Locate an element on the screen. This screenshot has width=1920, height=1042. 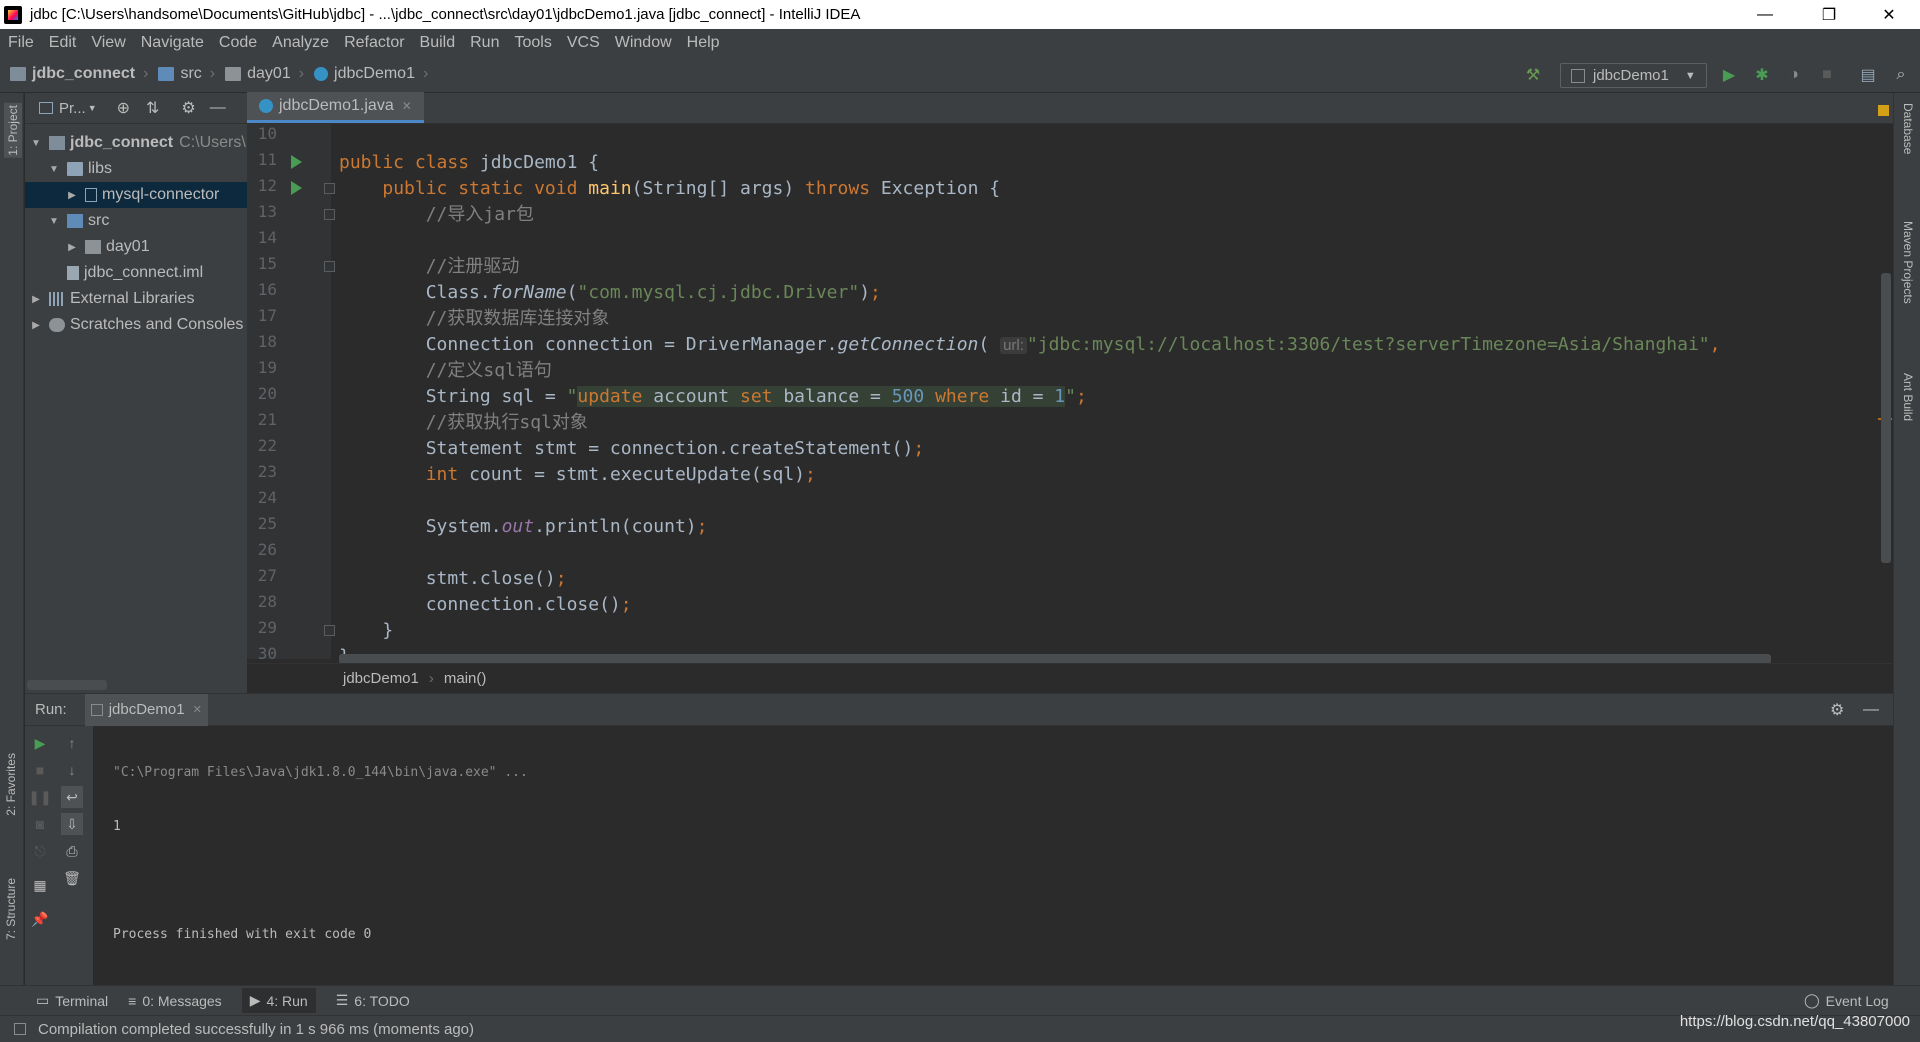
editor-vertical-scrollbar is located at coordinates (1886, 418).